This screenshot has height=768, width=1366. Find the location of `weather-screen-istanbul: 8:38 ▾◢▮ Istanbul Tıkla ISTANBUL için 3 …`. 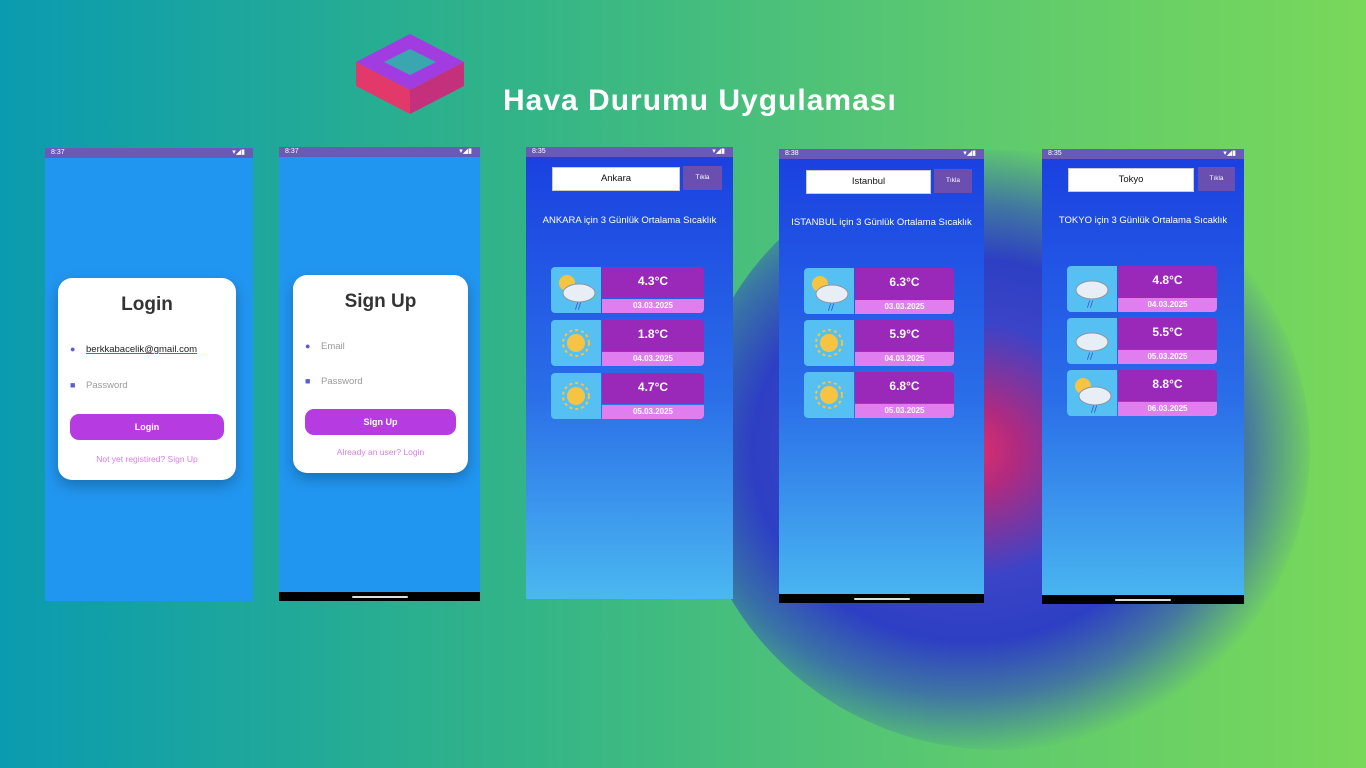

weather-screen-istanbul: 8:38 ▾◢▮ Istanbul Tıkla ISTANBUL için 3 … is located at coordinates (881, 376).